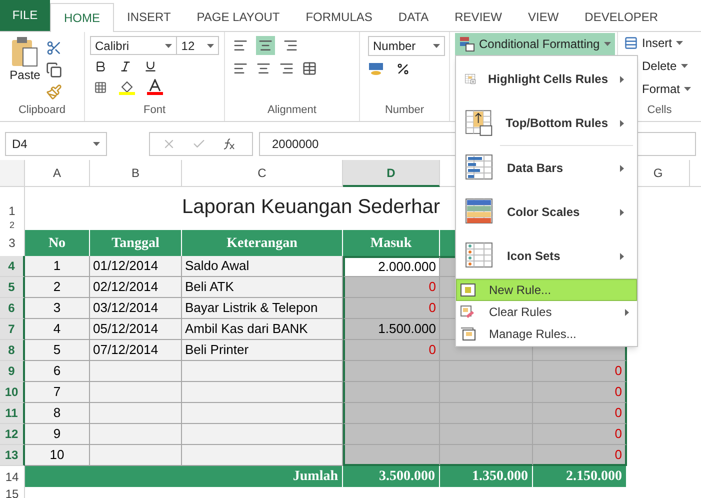 This screenshot has width=701, height=498. What do you see at coordinates (546, 212) in the screenshot?
I see `menu-item: Color Scales` at bounding box center [546, 212].